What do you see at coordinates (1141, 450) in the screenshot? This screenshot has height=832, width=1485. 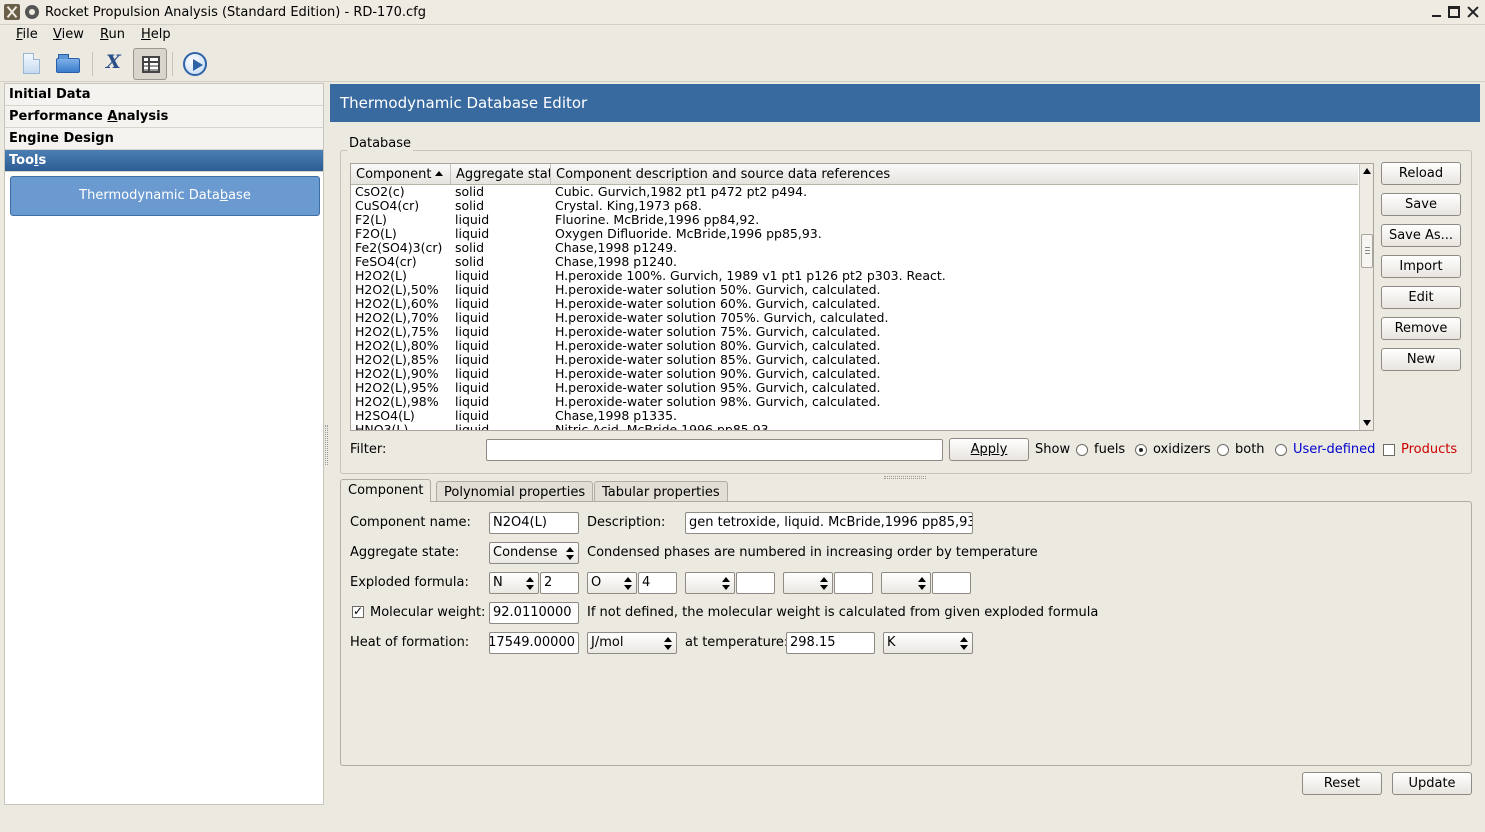 I see `radio-oxidizers` at bounding box center [1141, 450].